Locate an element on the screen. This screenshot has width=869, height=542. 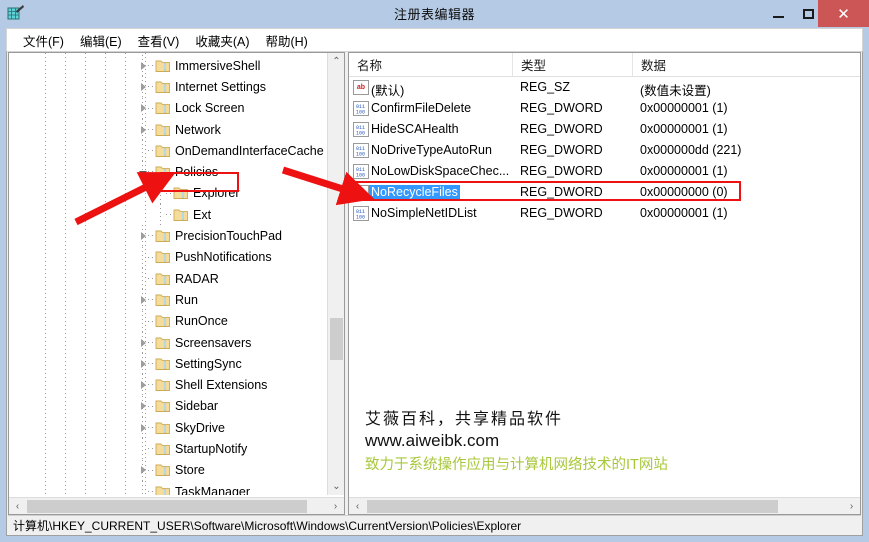
tree-node-taskmanager: TaskManager is located at coordinates (168, 487).